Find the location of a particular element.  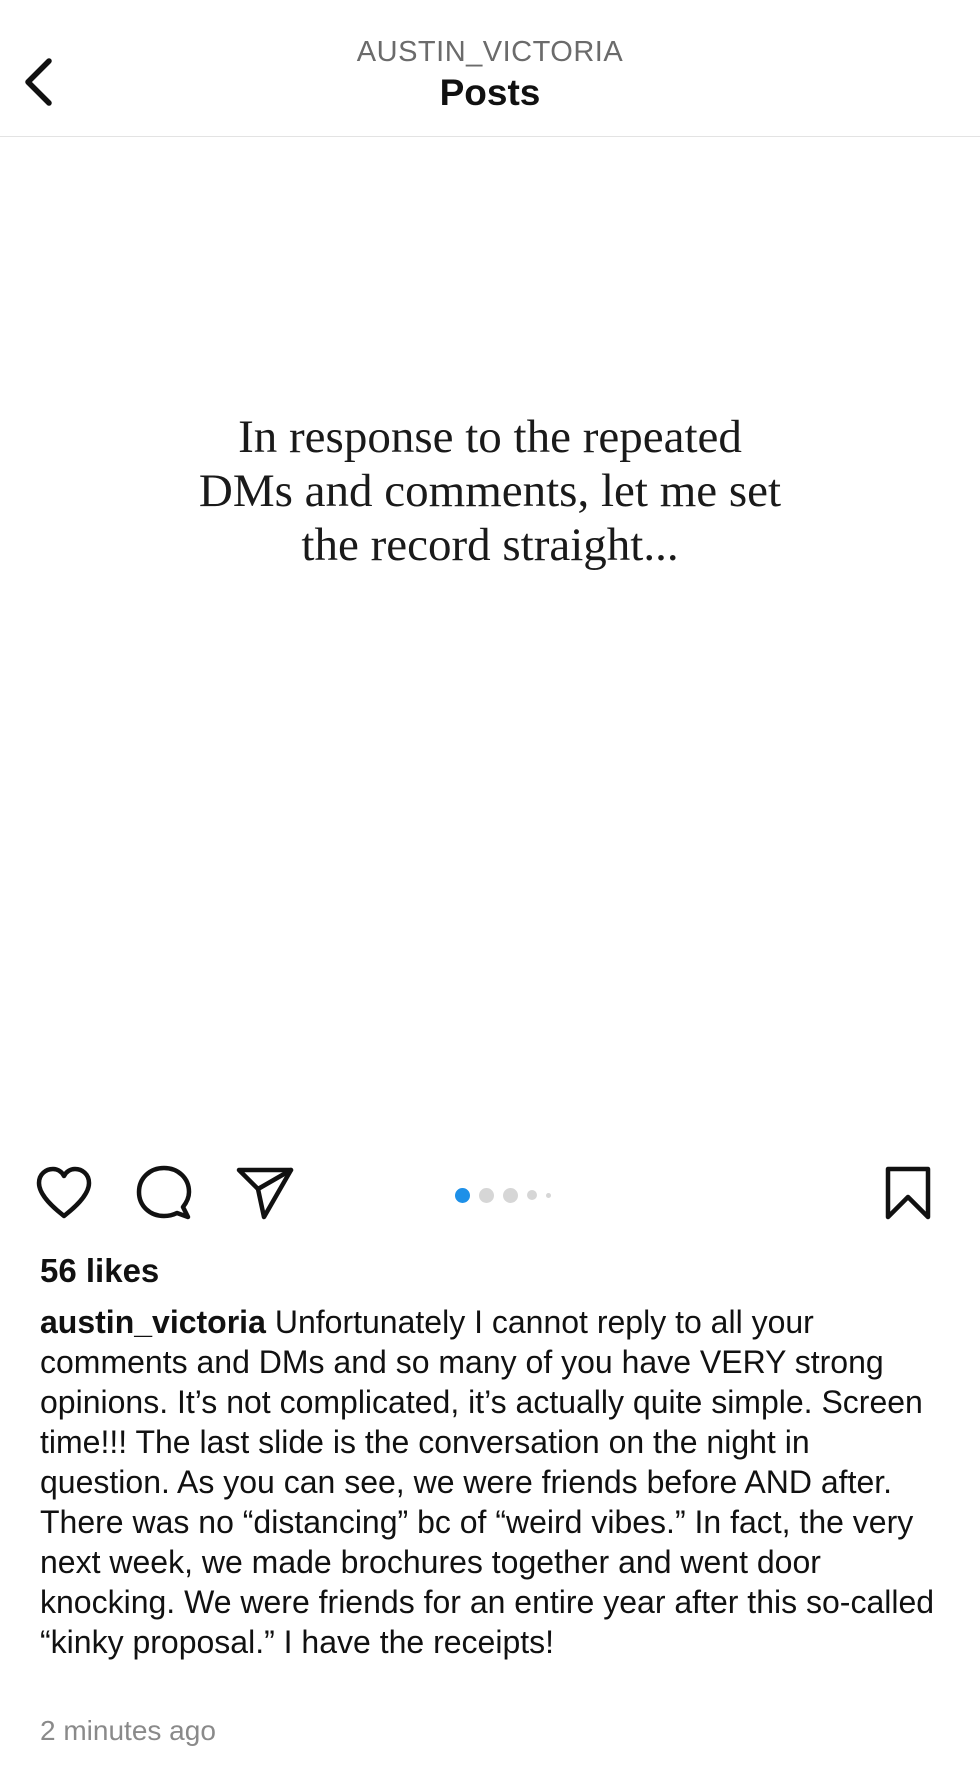

share-button is located at coordinates (265, 1193).